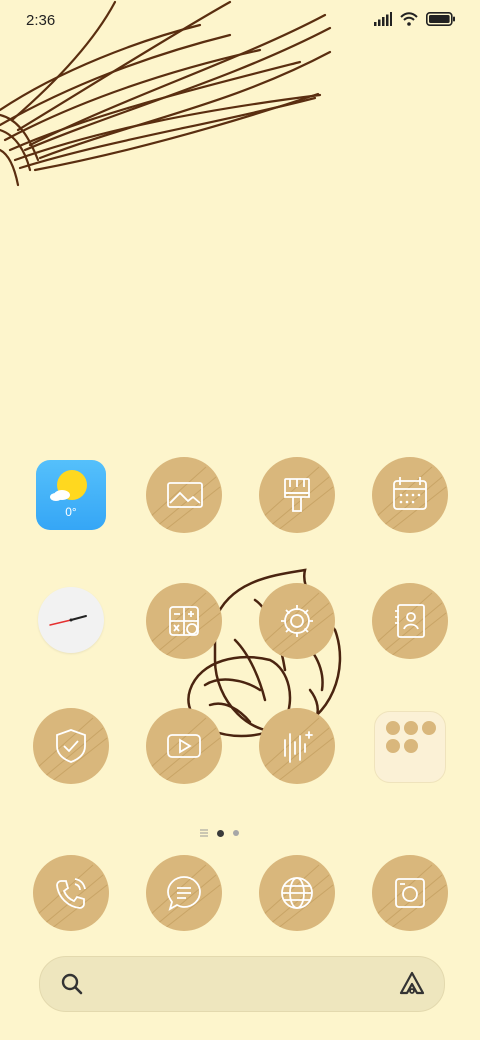 The width and height of the screenshot is (480, 1040). I want to click on app-folder, so click(410, 747).